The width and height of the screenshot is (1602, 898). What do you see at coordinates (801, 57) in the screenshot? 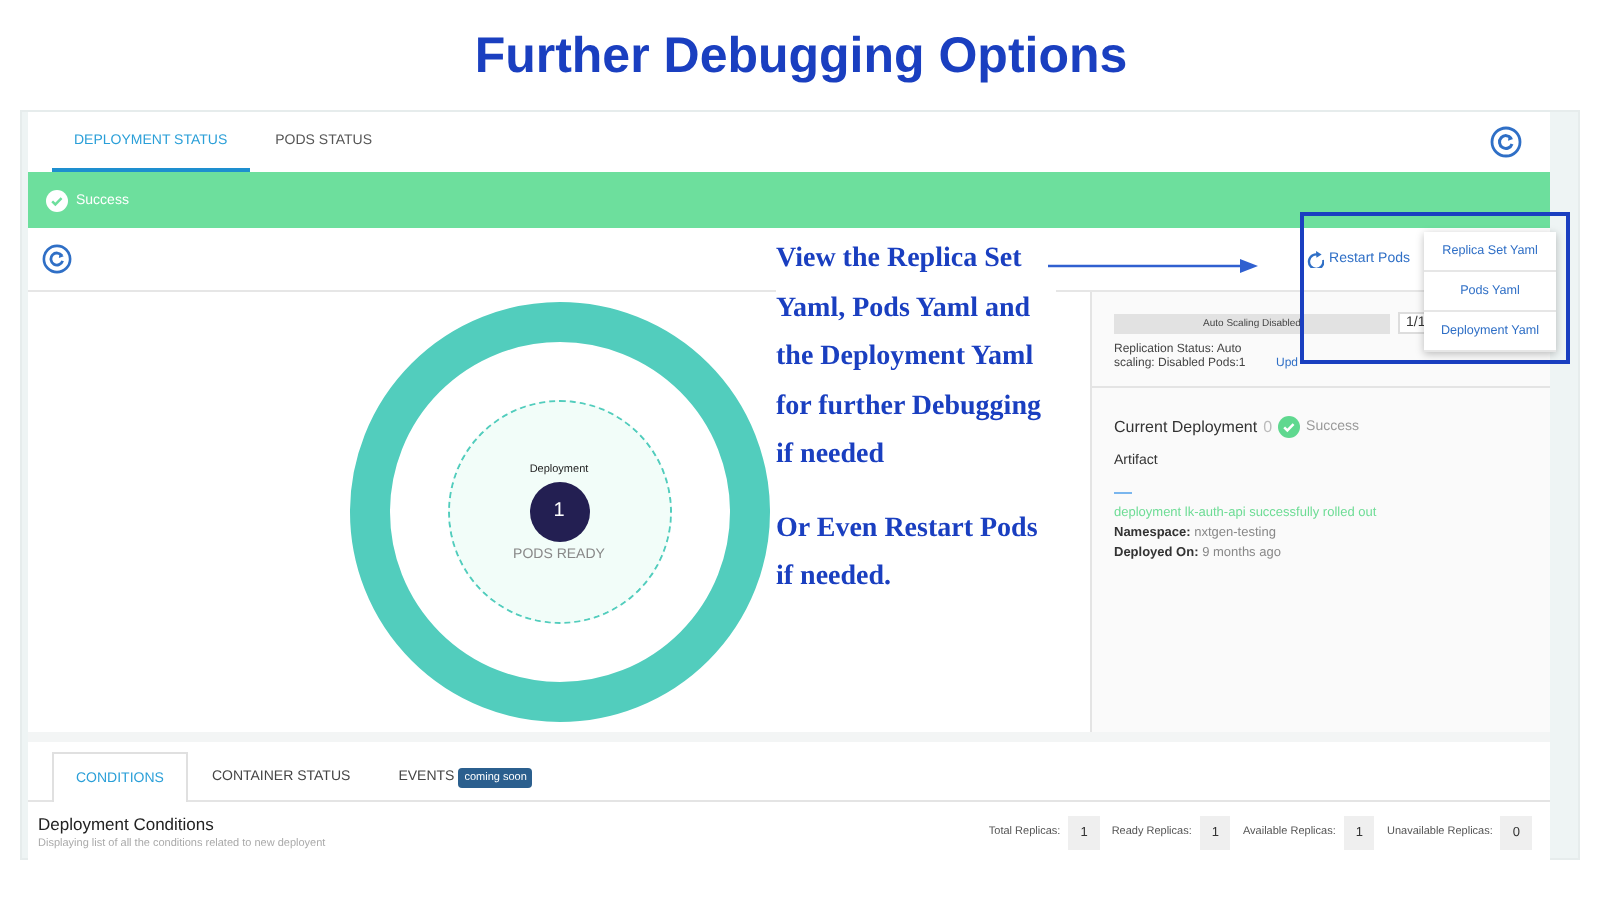
I see `slide-title: Further Debugging Options` at bounding box center [801, 57].